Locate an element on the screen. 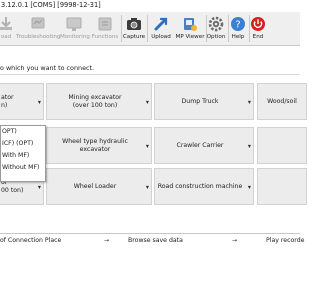 This screenshot has width=320, height=300. dropdown-option: Without MF) is located at coordinates (20, 167).